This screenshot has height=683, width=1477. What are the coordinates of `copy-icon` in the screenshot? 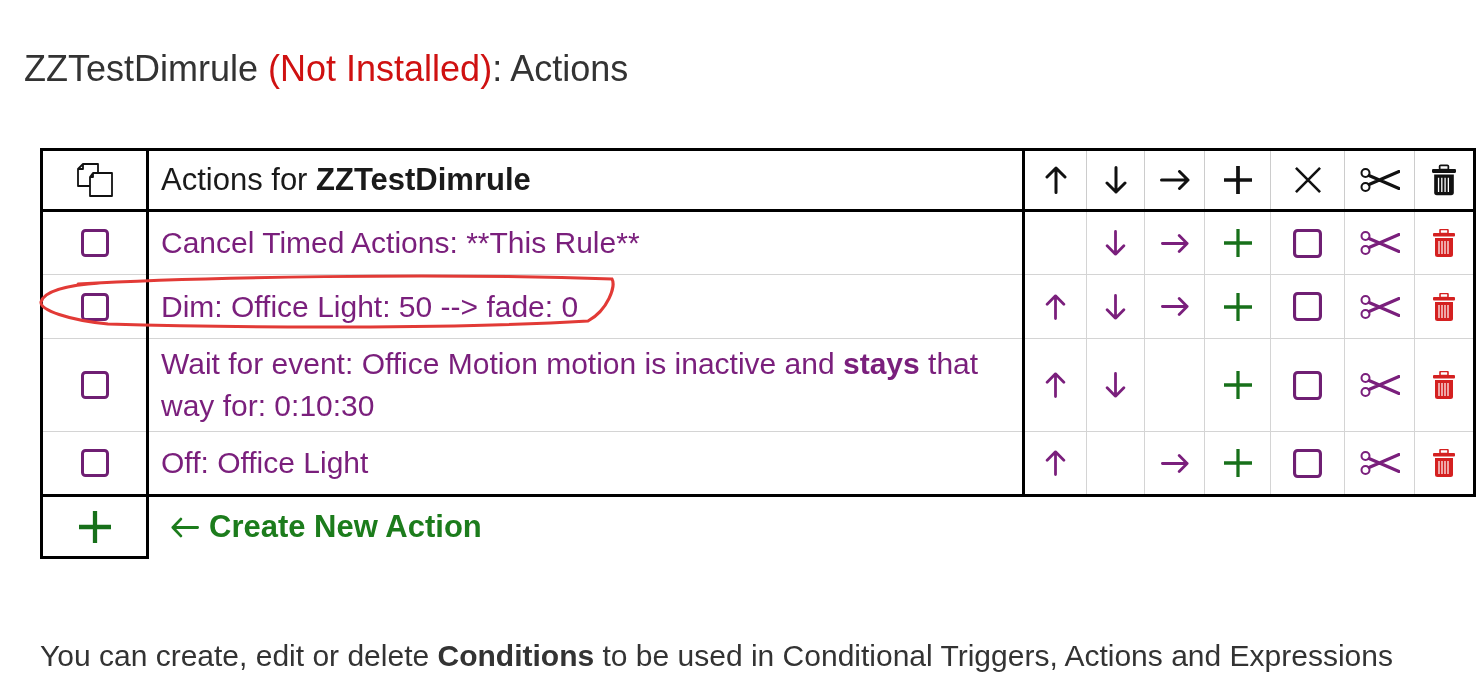 It's located at (94, 180).